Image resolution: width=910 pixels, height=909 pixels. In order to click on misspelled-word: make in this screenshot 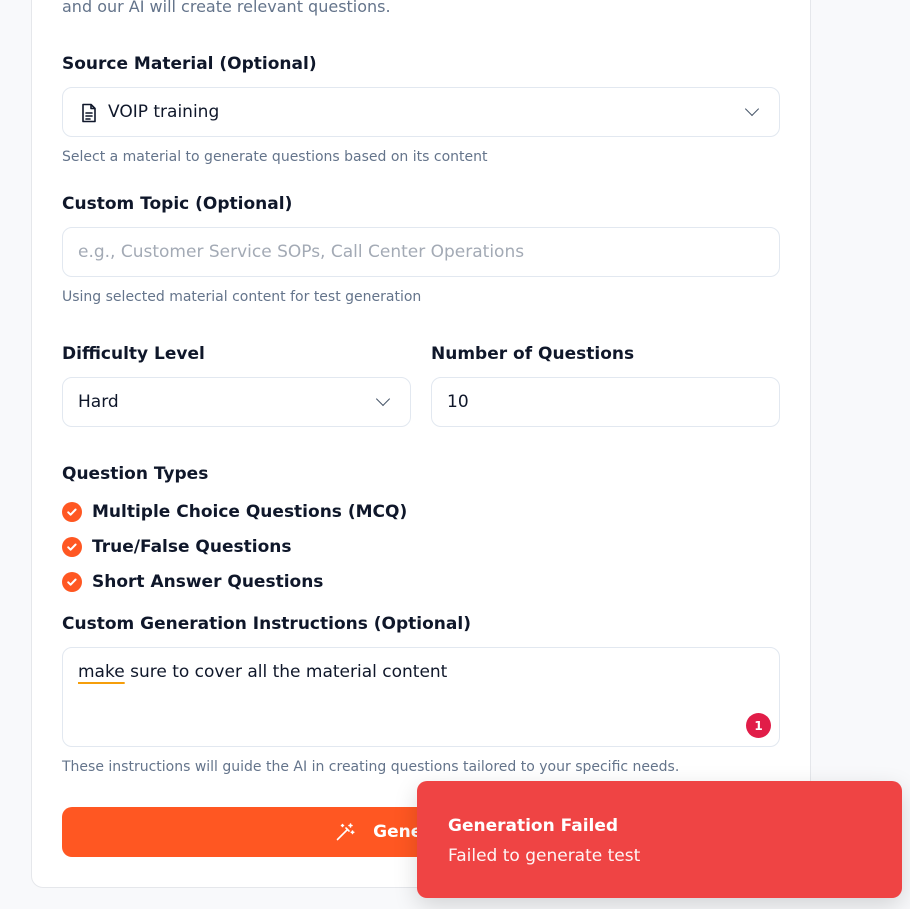, I will do `click(101, 672)`.